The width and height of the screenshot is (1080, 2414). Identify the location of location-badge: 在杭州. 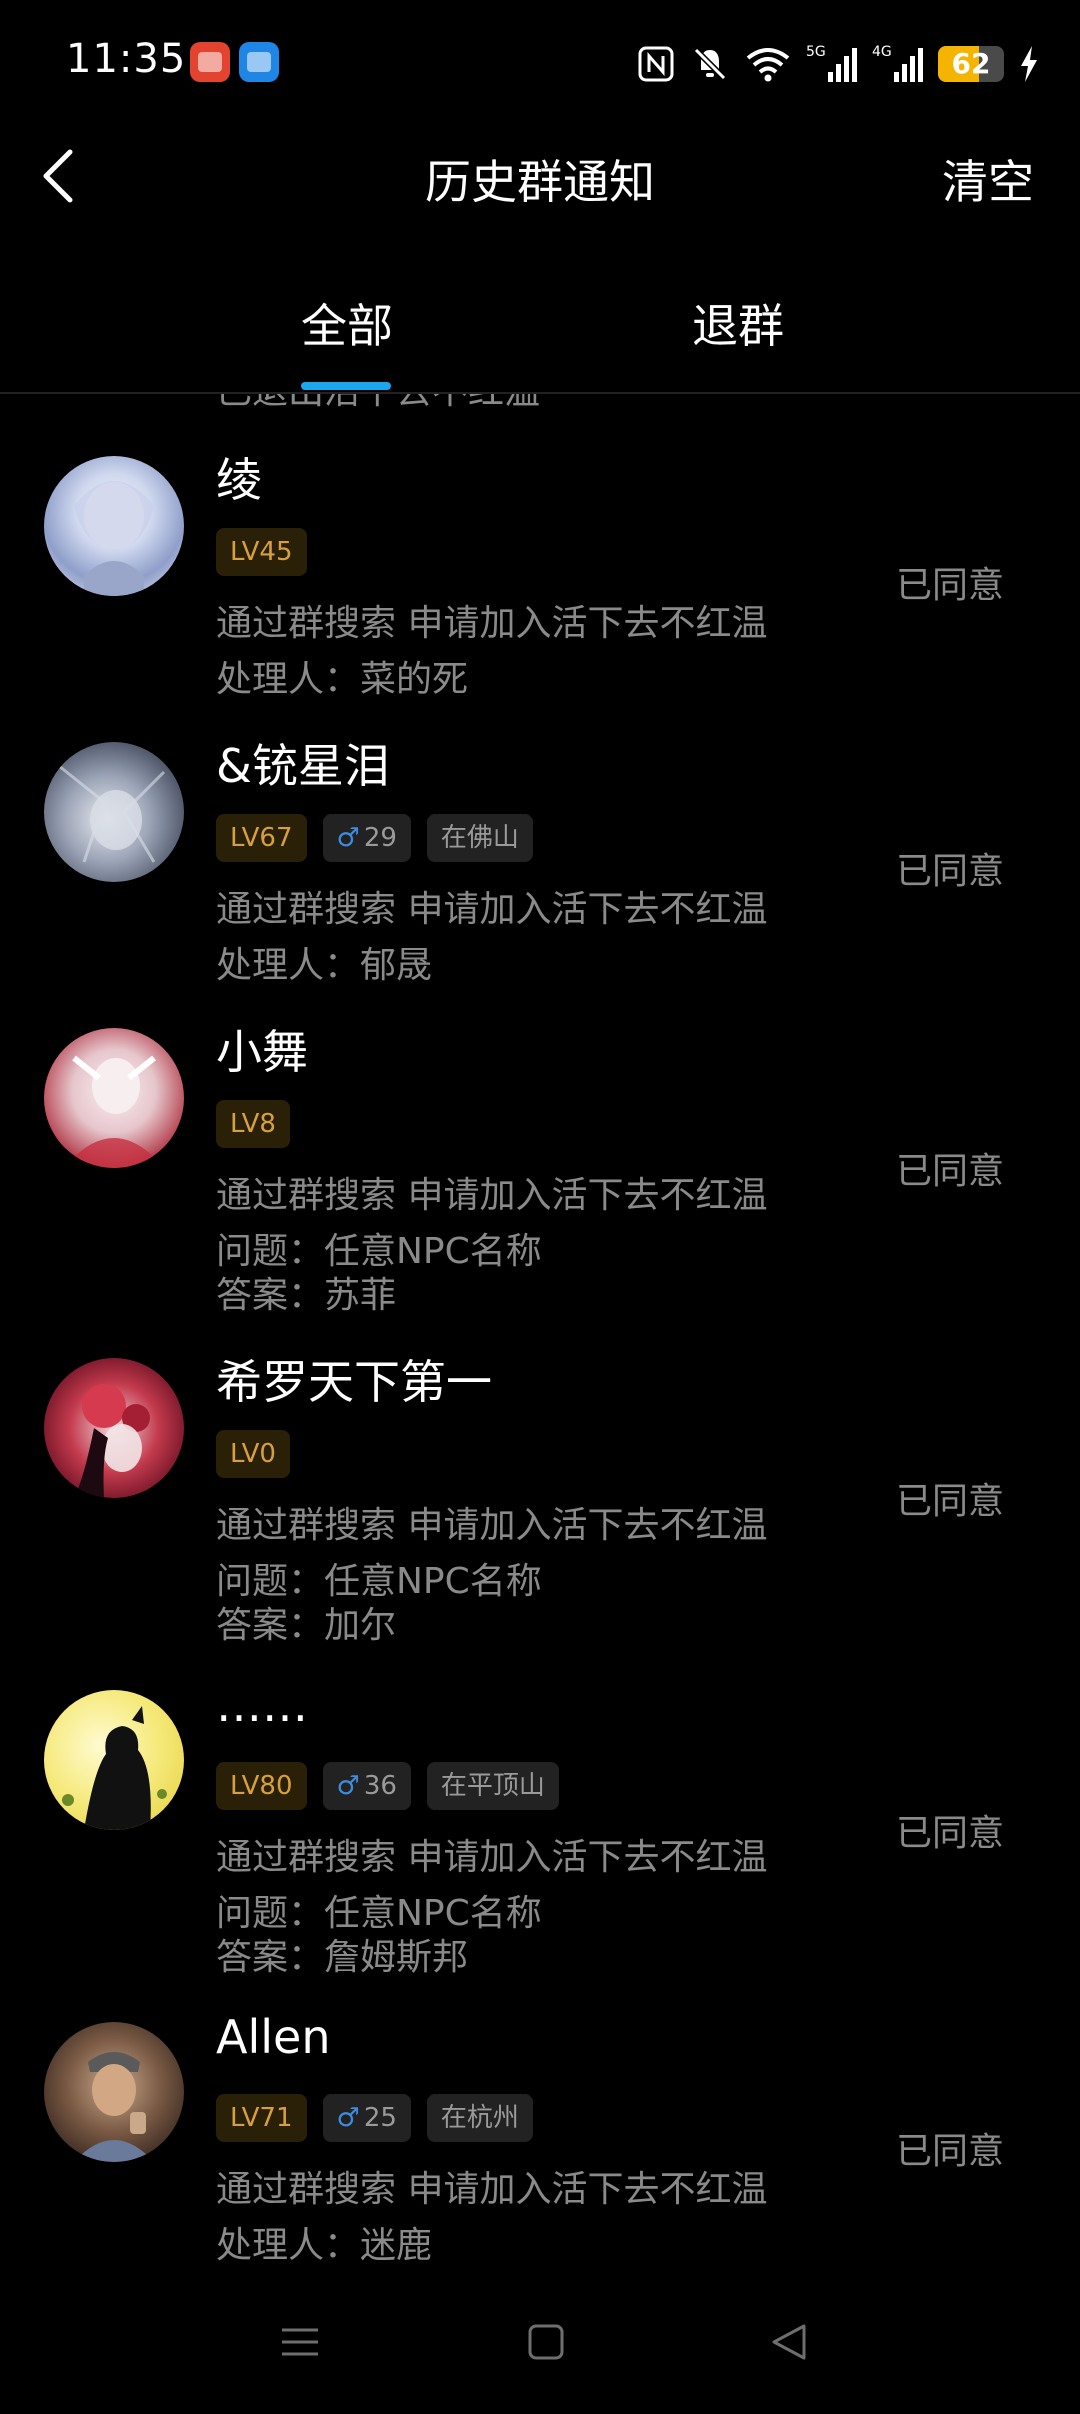
(479, 2118).